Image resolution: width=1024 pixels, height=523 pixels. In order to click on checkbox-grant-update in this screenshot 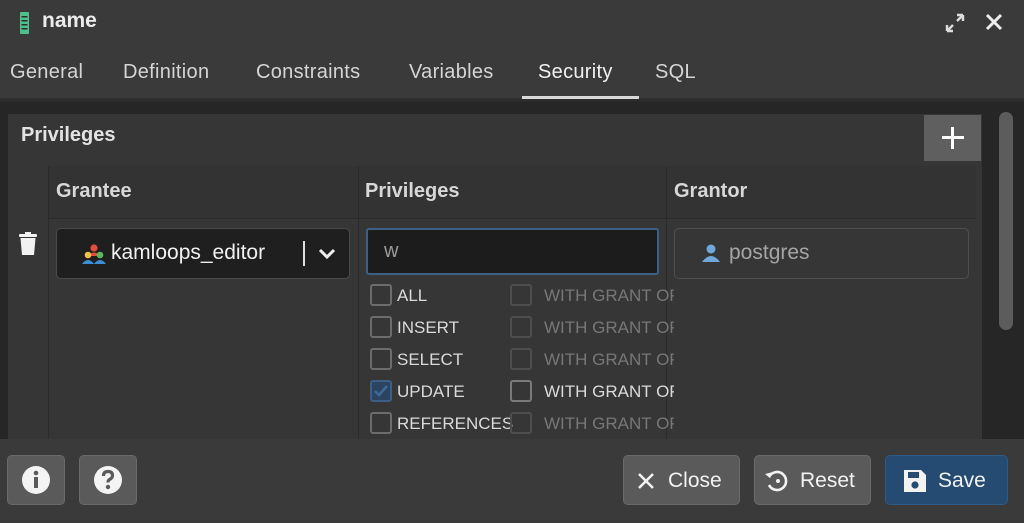, I will do `click(521, 391)`.